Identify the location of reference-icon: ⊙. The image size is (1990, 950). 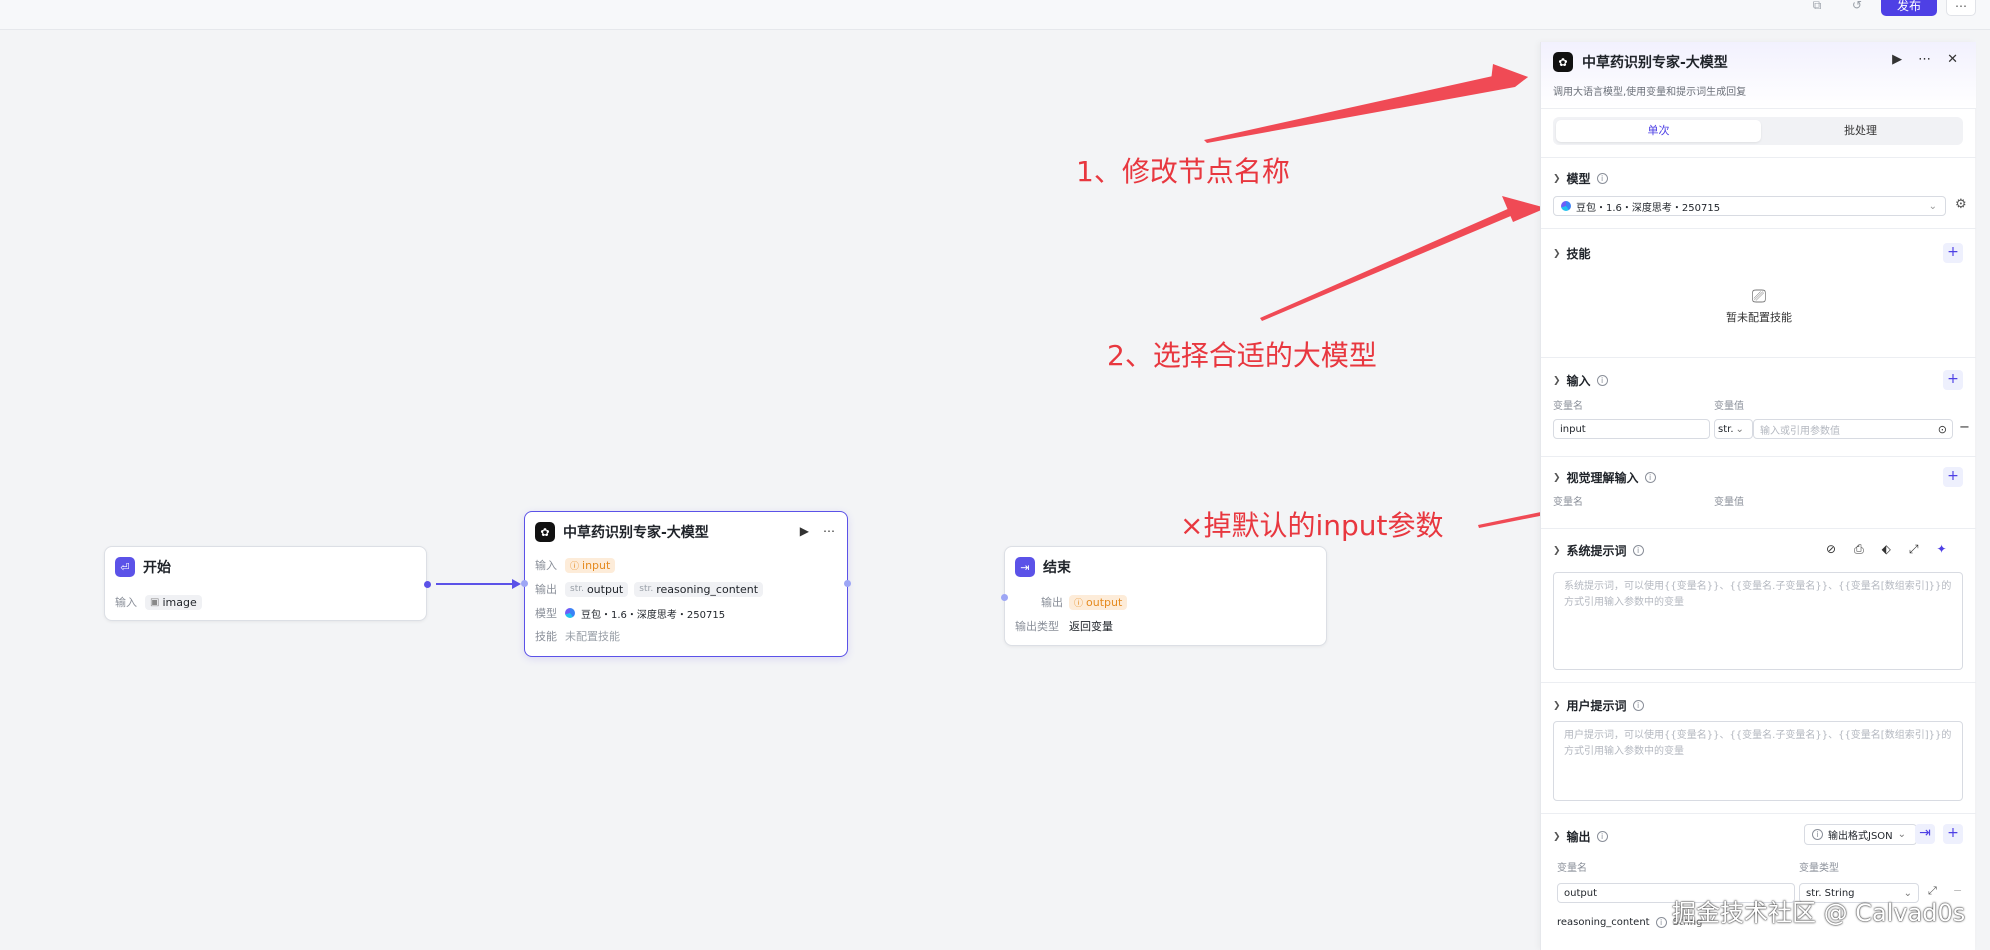
(1942, 429).